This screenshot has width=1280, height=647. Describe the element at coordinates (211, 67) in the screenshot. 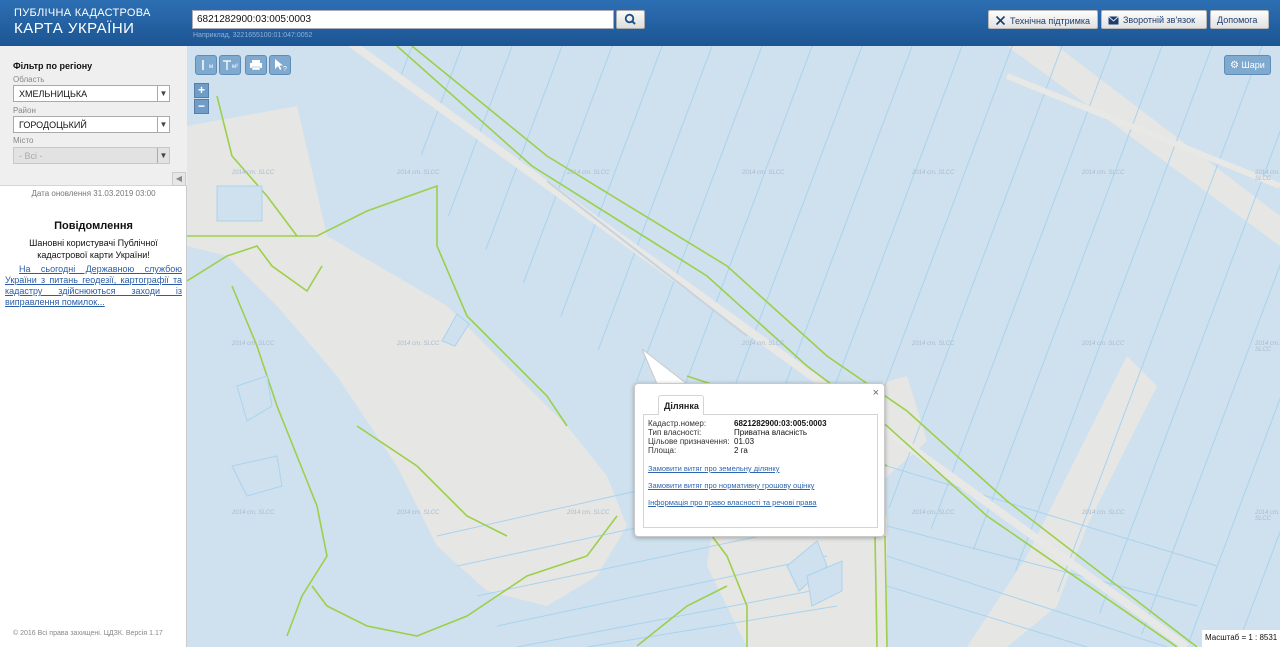

I see `measure-unit-m: м` at that location.